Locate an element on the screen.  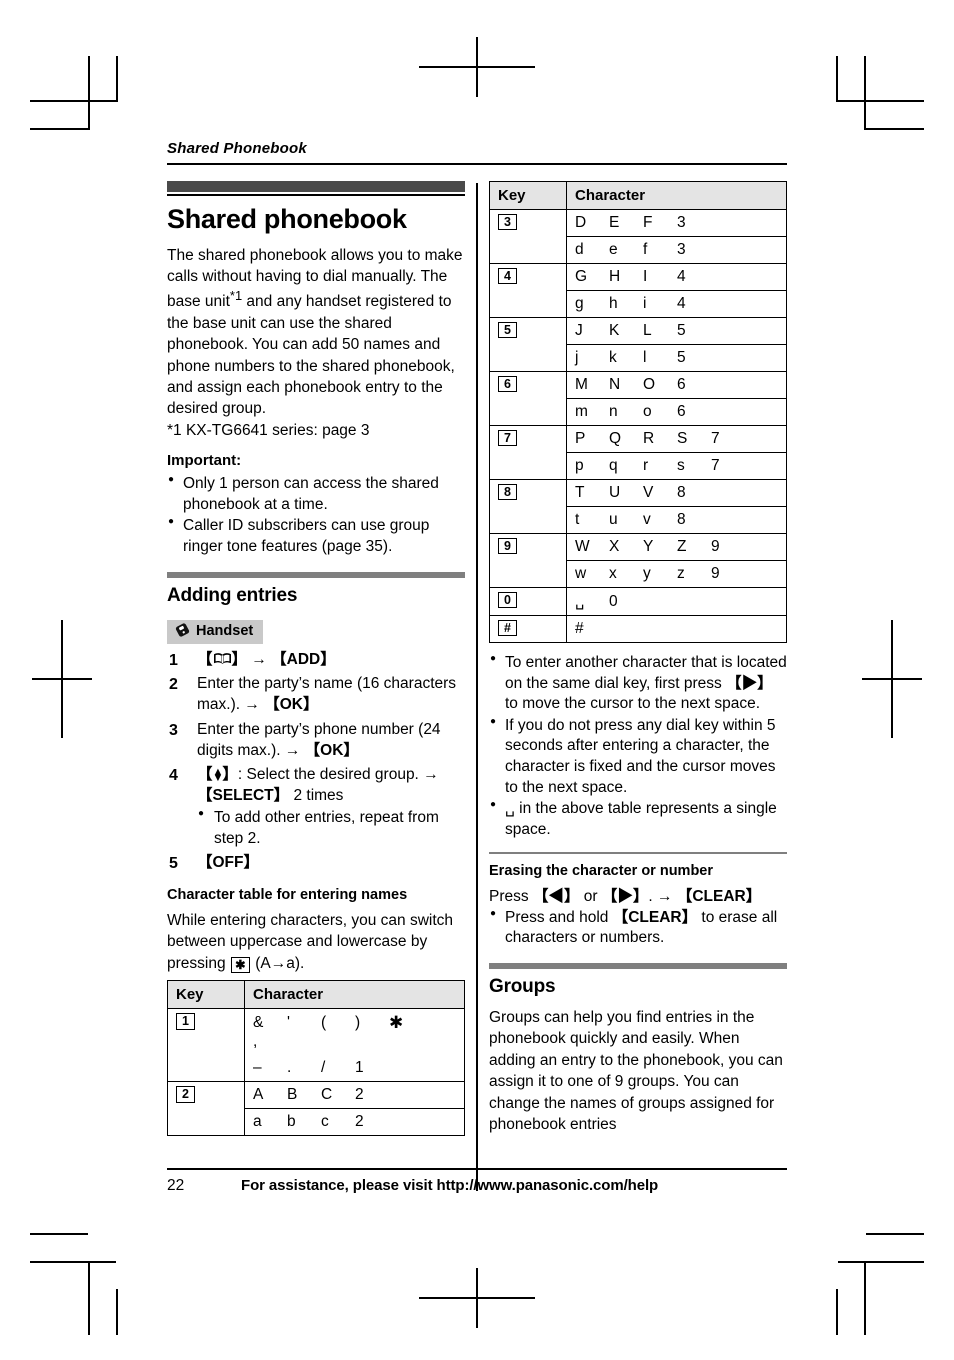
key-cell: 1 is located at coordinates (206, 1045).